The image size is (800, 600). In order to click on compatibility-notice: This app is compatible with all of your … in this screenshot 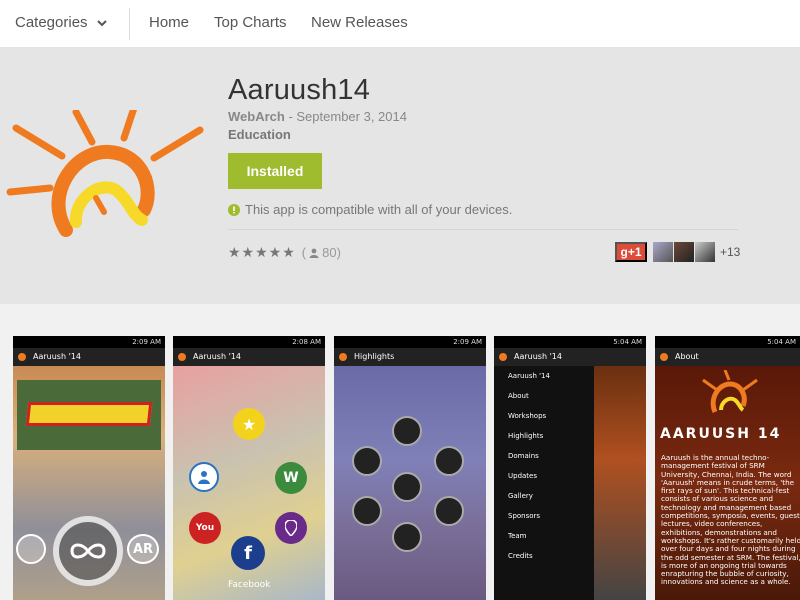, I will do `click(370, 209)`.